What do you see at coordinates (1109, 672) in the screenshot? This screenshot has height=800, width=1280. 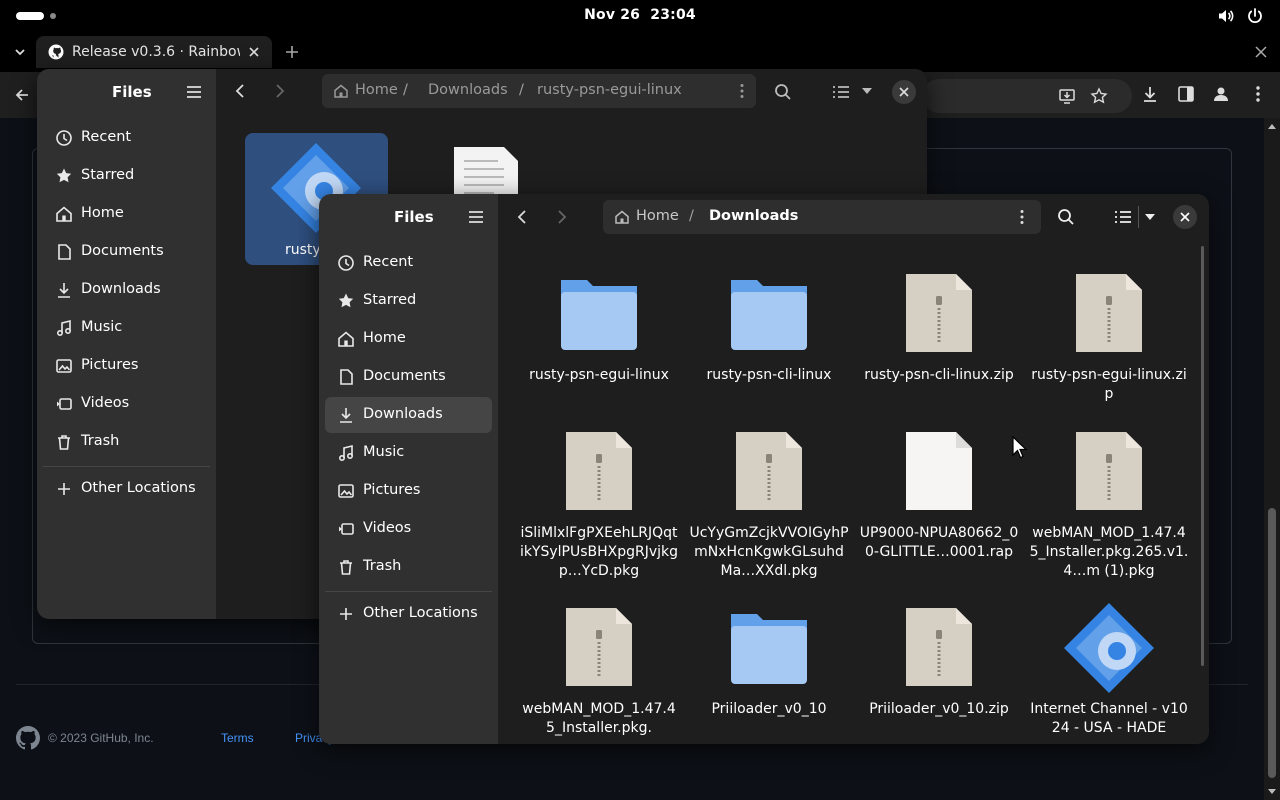 I see `file-item: Internet Channel - v1024 - USA - HADE` at bounding box center [1109, 672].